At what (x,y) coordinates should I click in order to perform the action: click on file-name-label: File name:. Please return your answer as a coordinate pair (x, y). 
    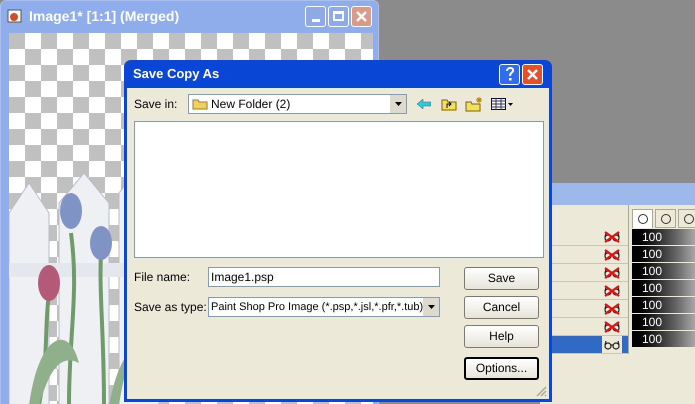
    Looking at the image, I should click on (163, 277).